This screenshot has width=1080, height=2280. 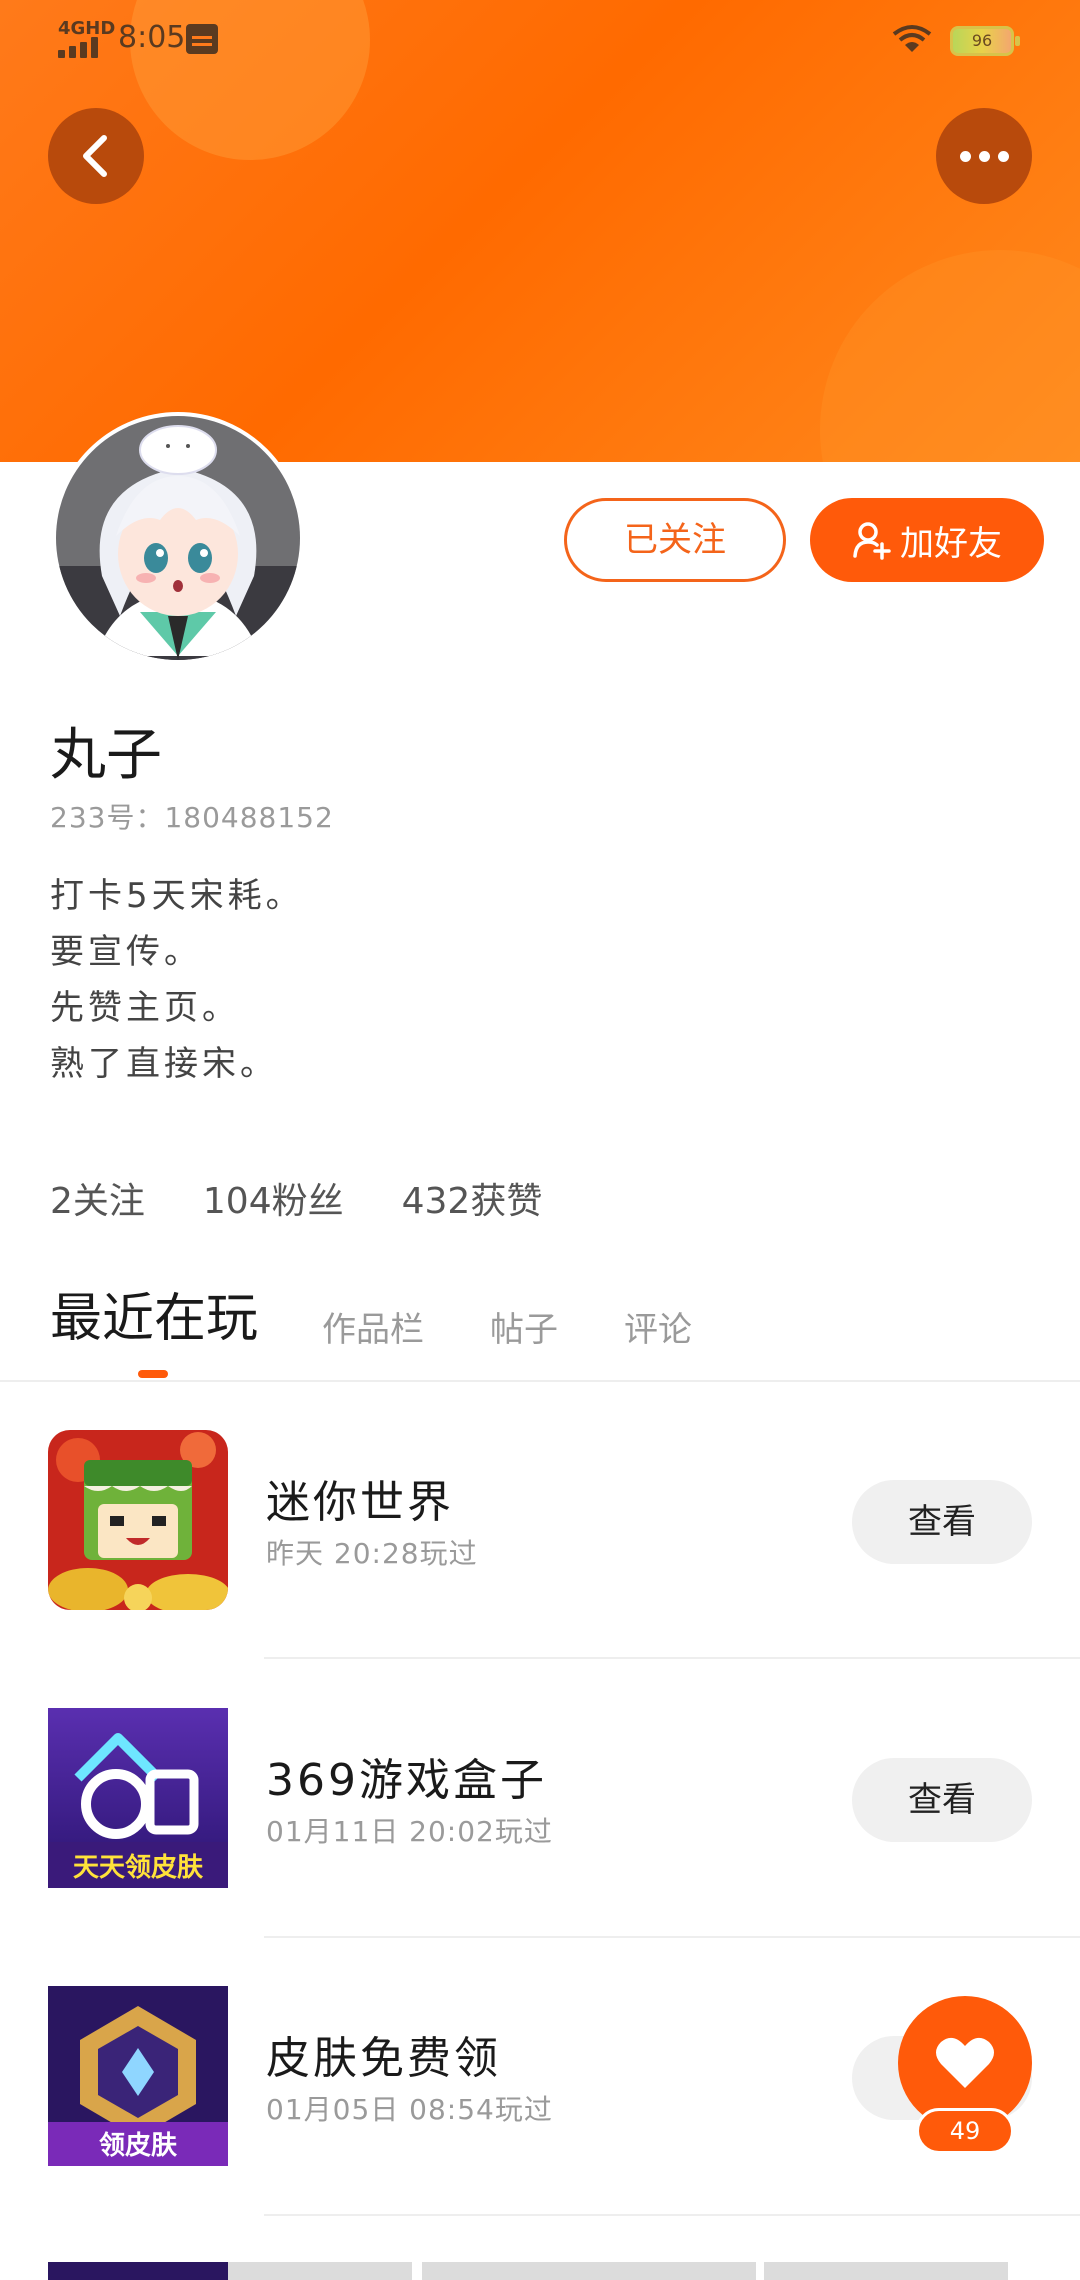 What do you see at coordinates (153, 1374) in the screenshot?
I see `tab-indicator` at bounding box center [153, 1374].